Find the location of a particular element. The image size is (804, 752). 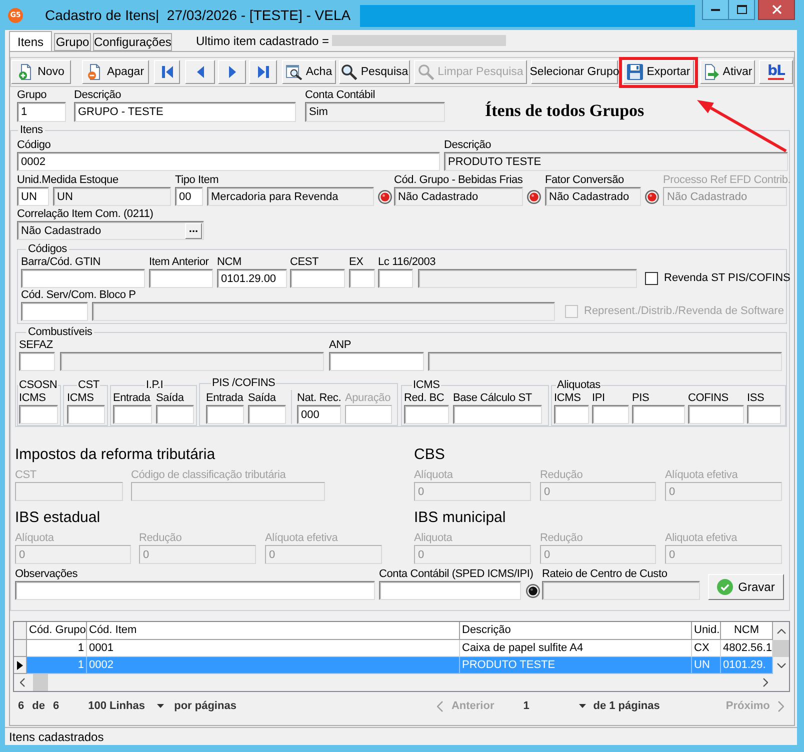

row-pointer-icon is located at coordinates (20, 665).